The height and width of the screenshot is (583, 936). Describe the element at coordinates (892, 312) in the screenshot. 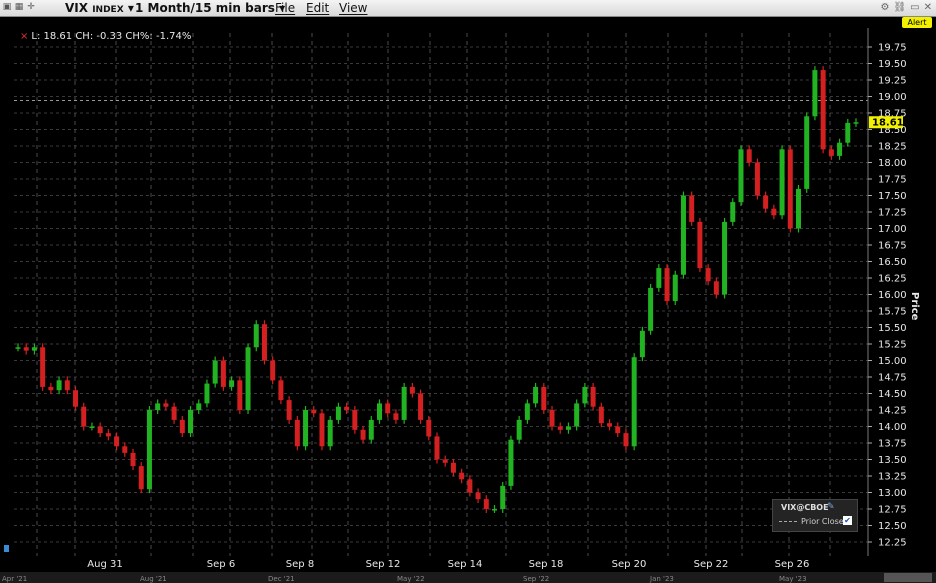

I see `y-tick-label: 15.75` at that location.